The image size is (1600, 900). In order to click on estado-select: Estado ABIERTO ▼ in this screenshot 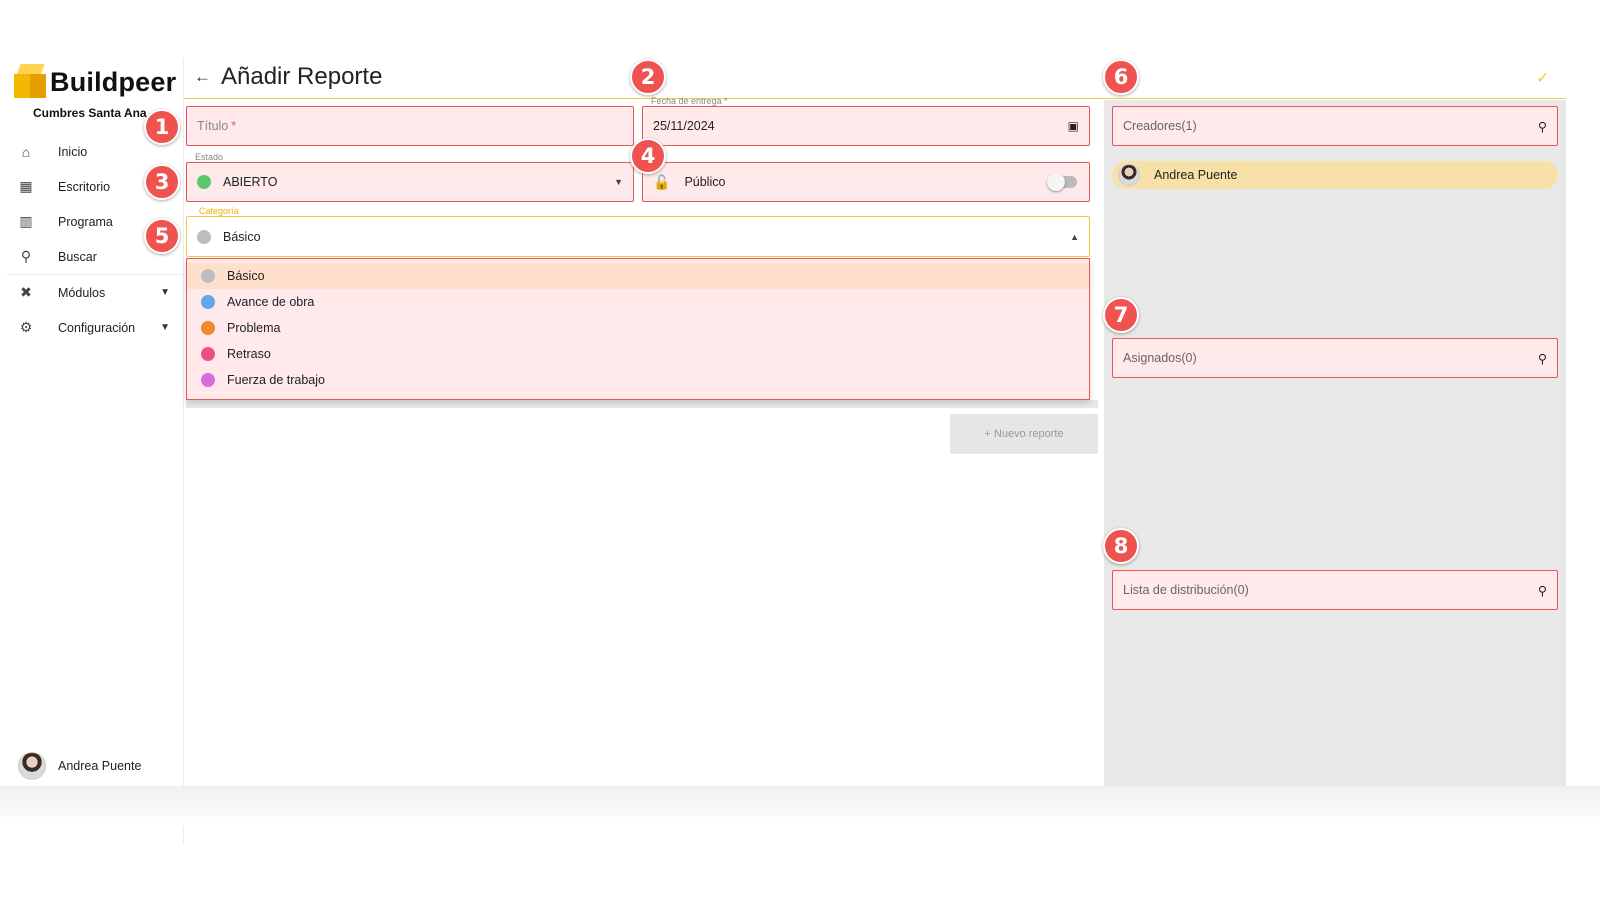, I will do `click(410, 177)`.